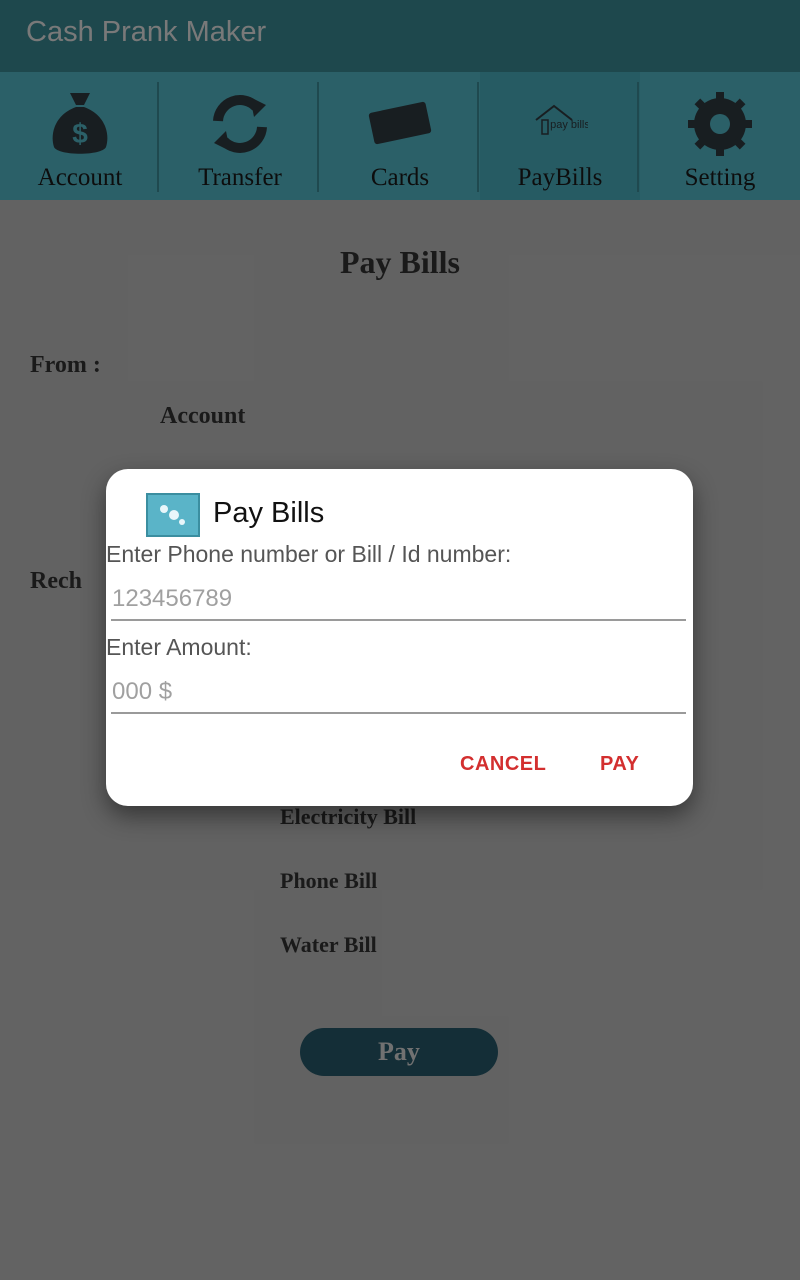  What do you see at coordinates (269, 513) in the screenshot?
I see `dialog-title: Pay Bills` at bounding box center [269, 513].